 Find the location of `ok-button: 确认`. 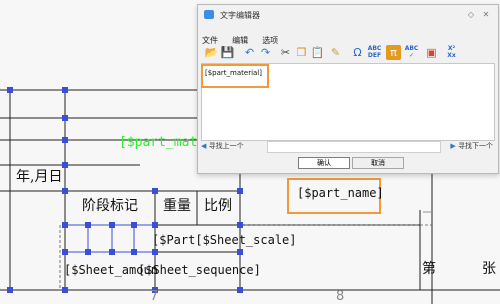

ok-button: 确认 is located at coordinates (324, 163).